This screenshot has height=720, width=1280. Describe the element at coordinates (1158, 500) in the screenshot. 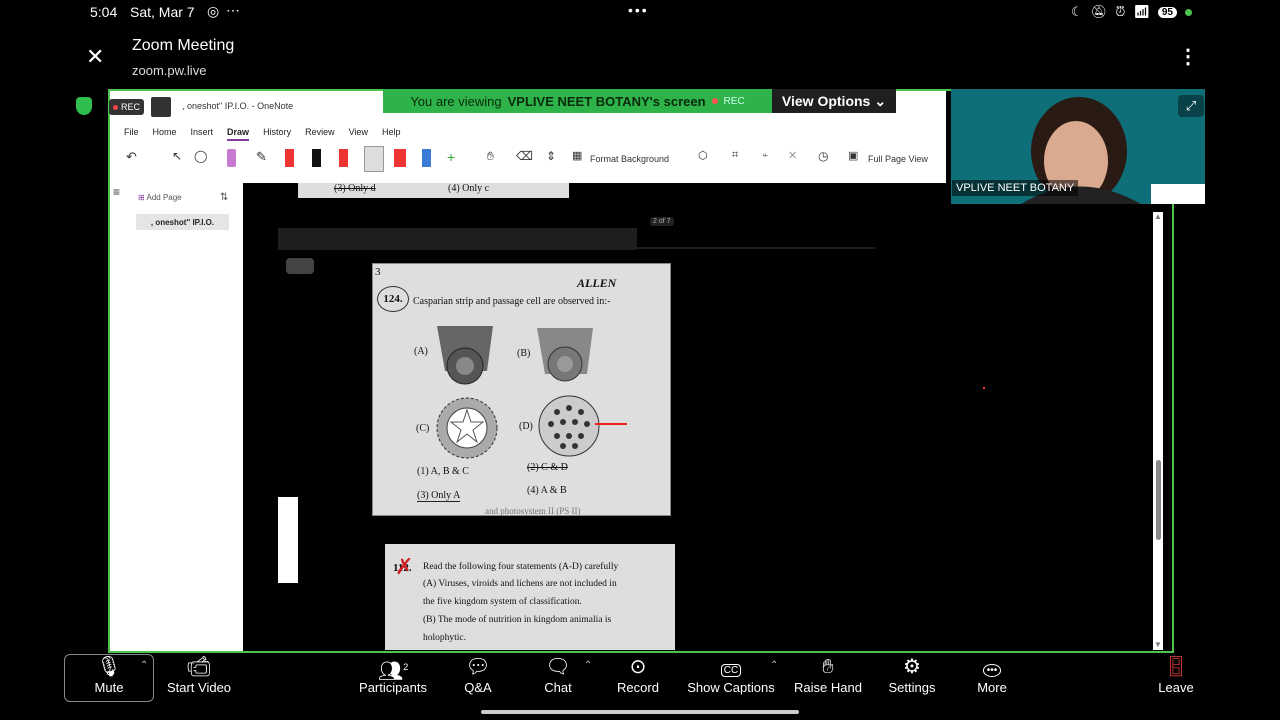

I see `scrollbar-thumb` at that location.